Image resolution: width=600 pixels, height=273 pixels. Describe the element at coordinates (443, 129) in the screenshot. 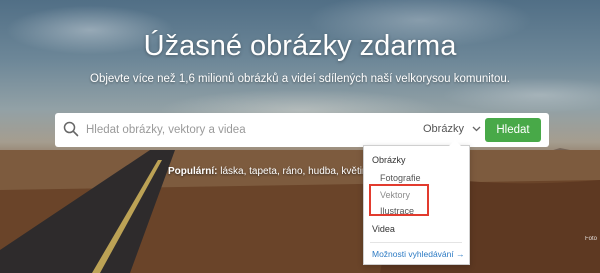

I see `media-type-label: Obrázky` at that location.